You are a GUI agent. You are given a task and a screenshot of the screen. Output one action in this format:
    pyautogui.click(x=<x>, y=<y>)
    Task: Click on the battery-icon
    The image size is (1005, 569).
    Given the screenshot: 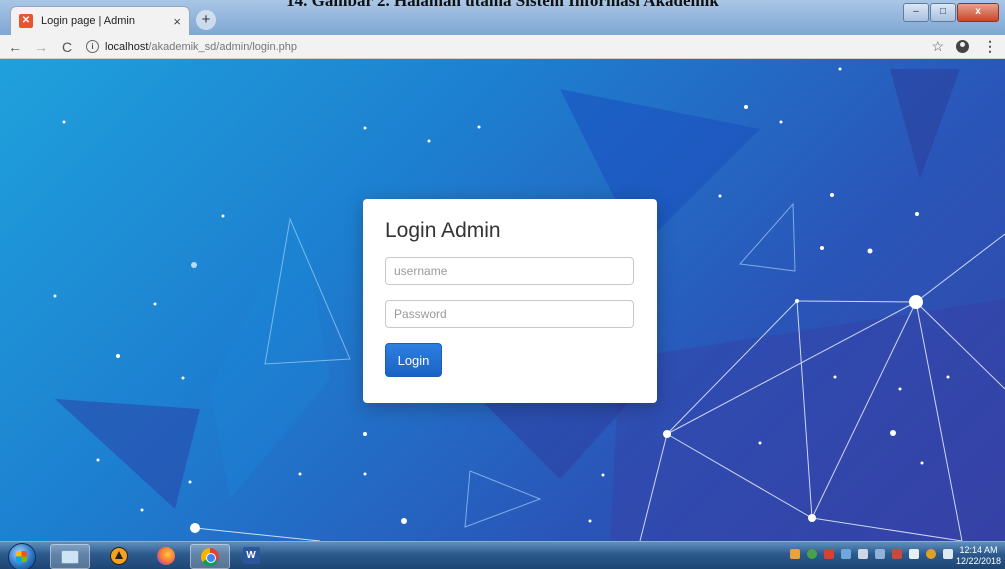 What is the action you would take?
    pyautogui.click(x=914, y=554)
    